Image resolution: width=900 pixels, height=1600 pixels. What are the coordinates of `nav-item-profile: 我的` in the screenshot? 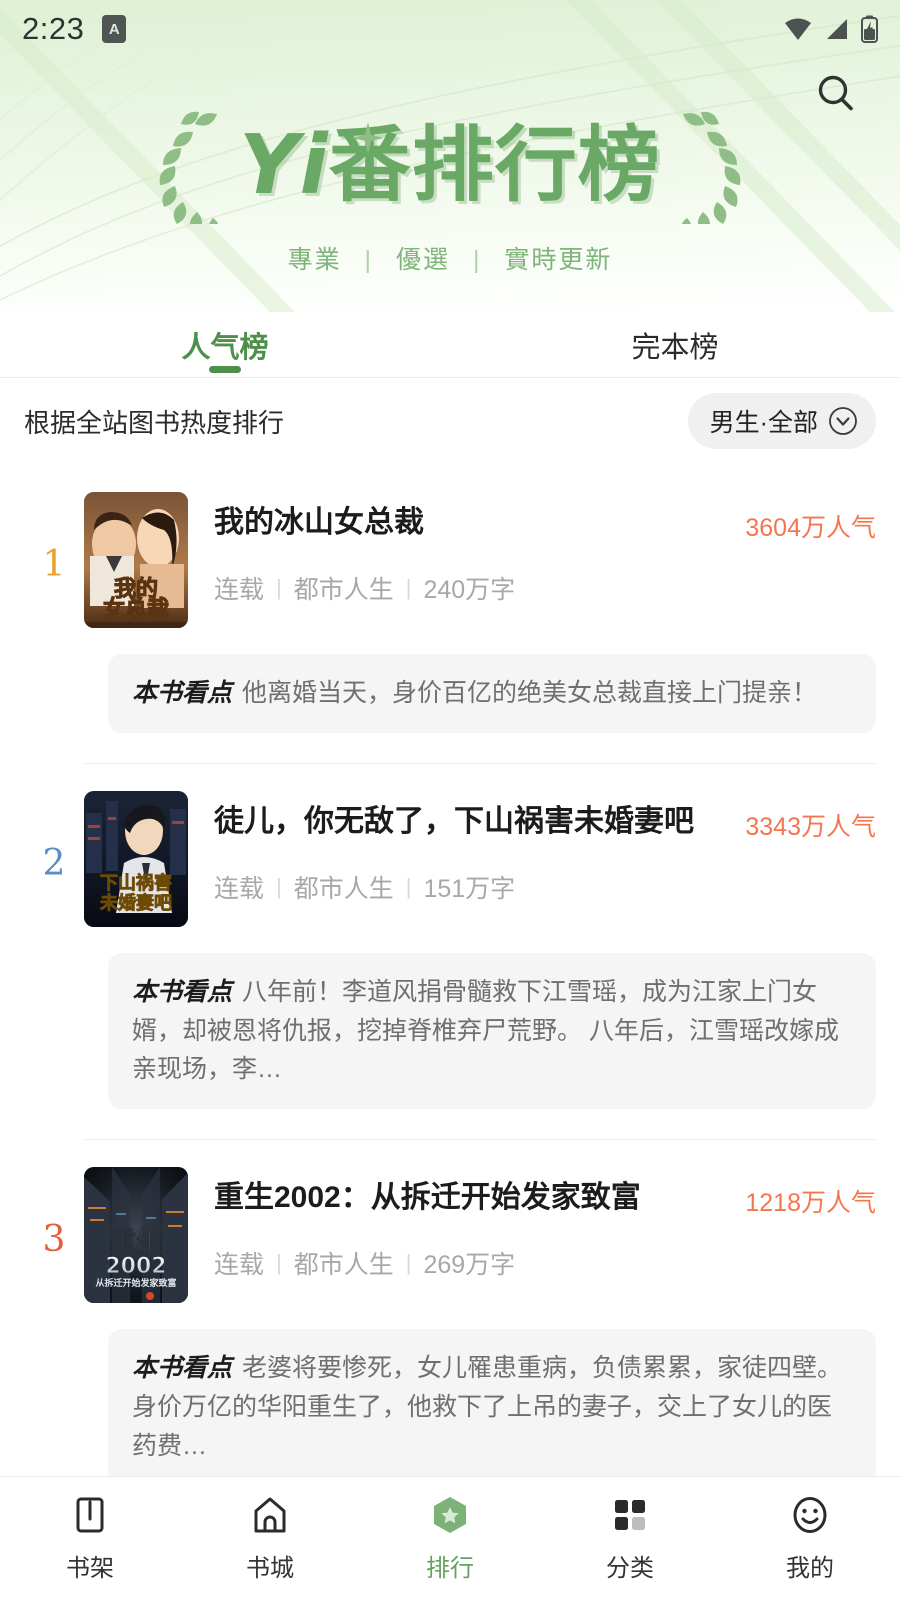 It's located at (810, 1538).